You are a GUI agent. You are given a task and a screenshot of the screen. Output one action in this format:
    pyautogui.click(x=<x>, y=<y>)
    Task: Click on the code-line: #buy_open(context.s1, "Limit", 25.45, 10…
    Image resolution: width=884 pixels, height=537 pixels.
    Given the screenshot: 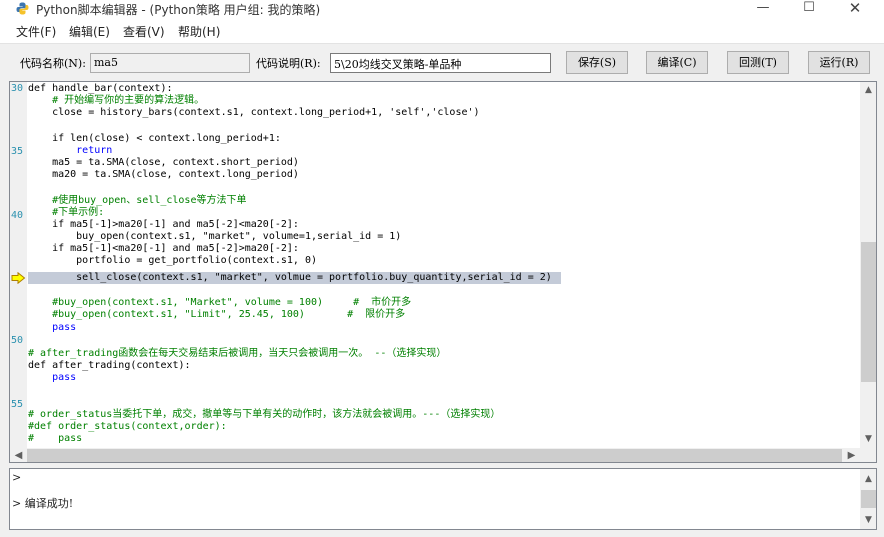 What is the action you would take?
    pyautogui.click(x=217, y=314)
    